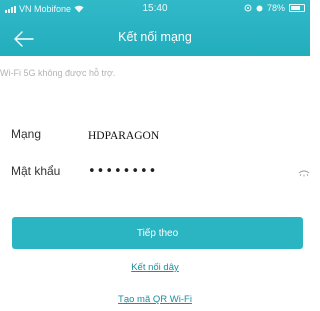 This screenshot has height=311, width=320. Describe the element at coordinates (122, 171) in the screenshot. I see `password-field: ••••••••` at that location.